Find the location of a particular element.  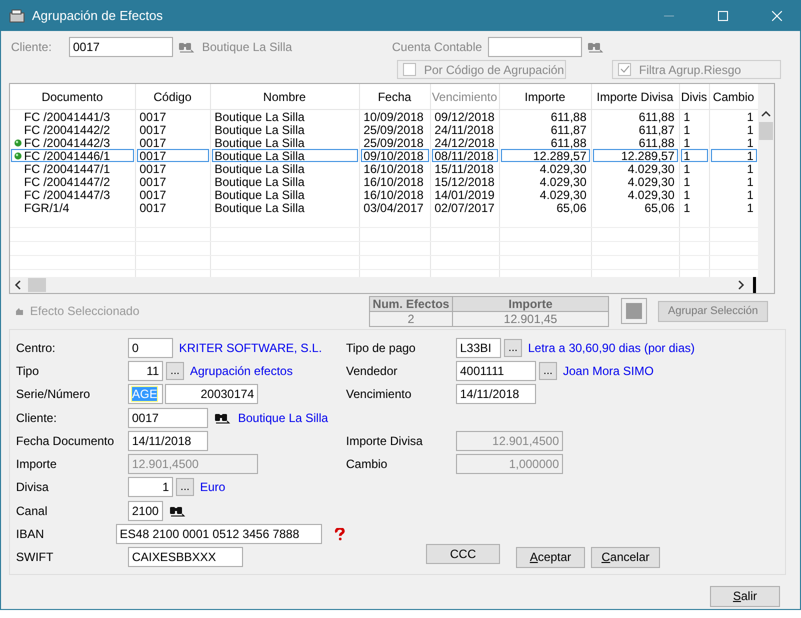

table-cell: 09/10/2018 is located at coordinates (394, 156).